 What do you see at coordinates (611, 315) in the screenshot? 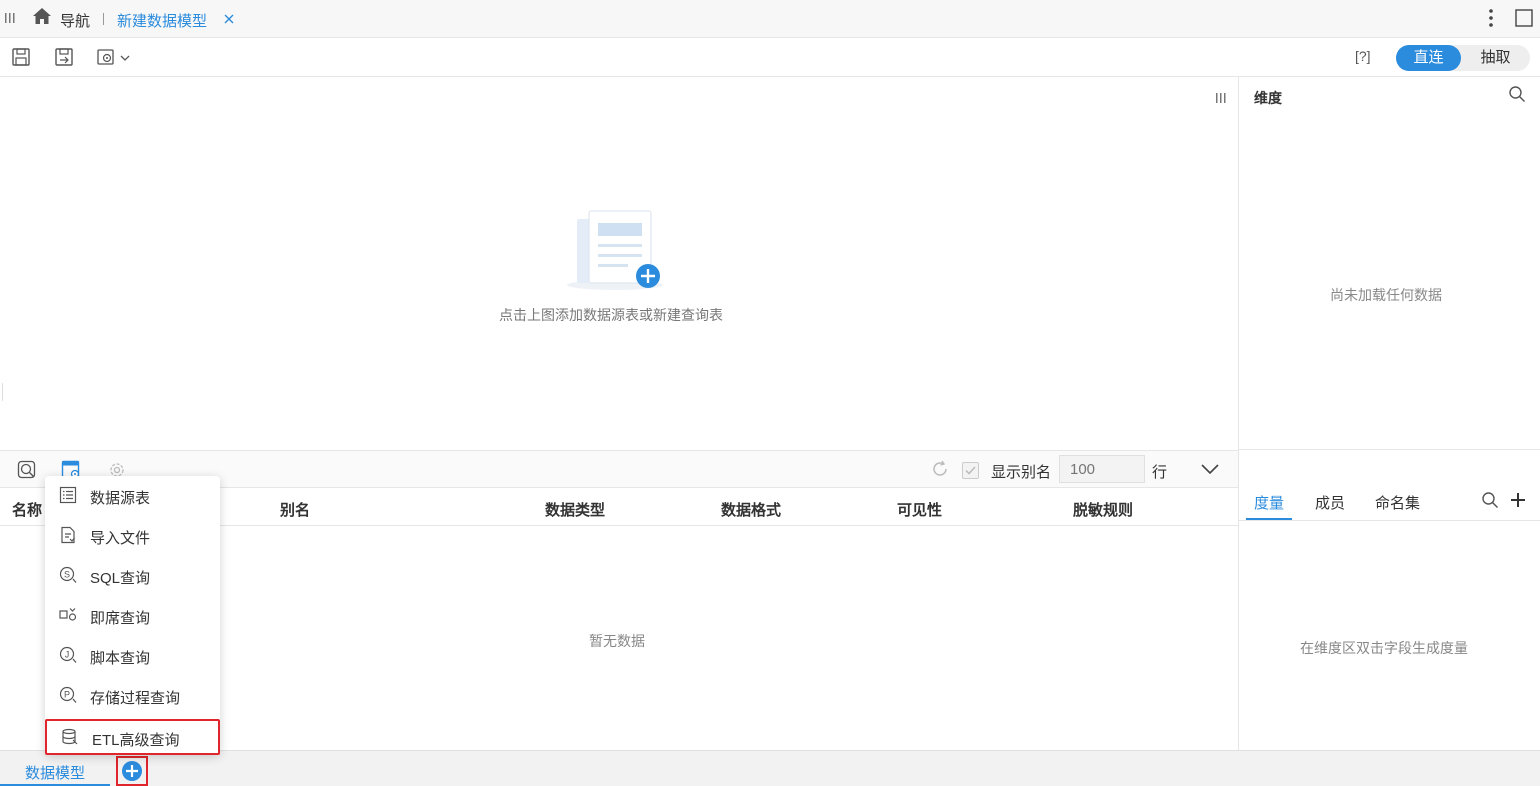
I see `canvas-hint: 点击上图添加数据源表或新建查询表` at bounding box center [611, 315].